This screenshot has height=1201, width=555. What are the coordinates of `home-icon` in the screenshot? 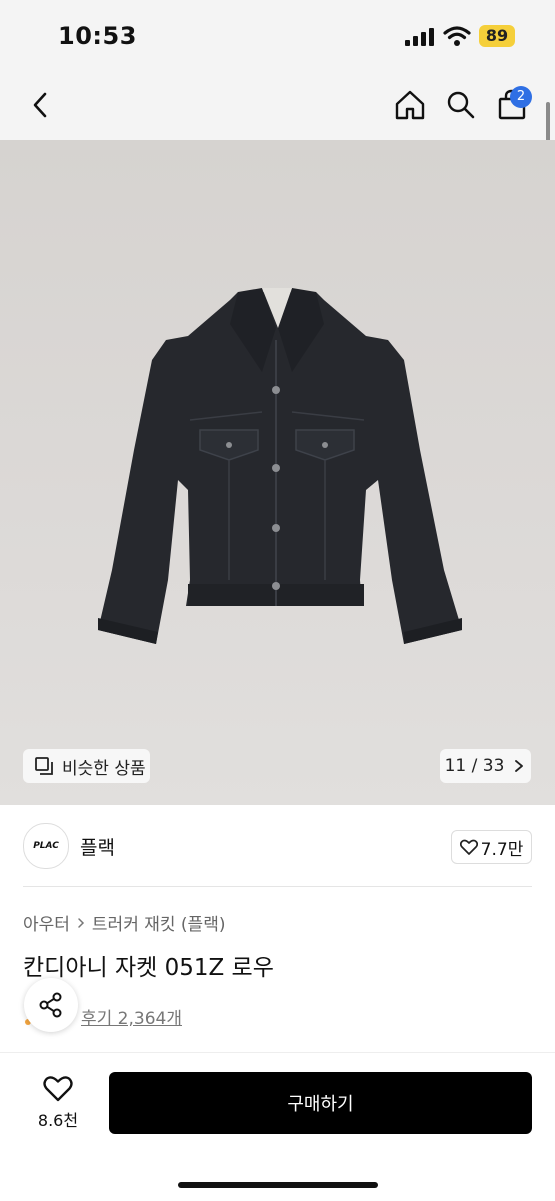 It's located at (410, 105).